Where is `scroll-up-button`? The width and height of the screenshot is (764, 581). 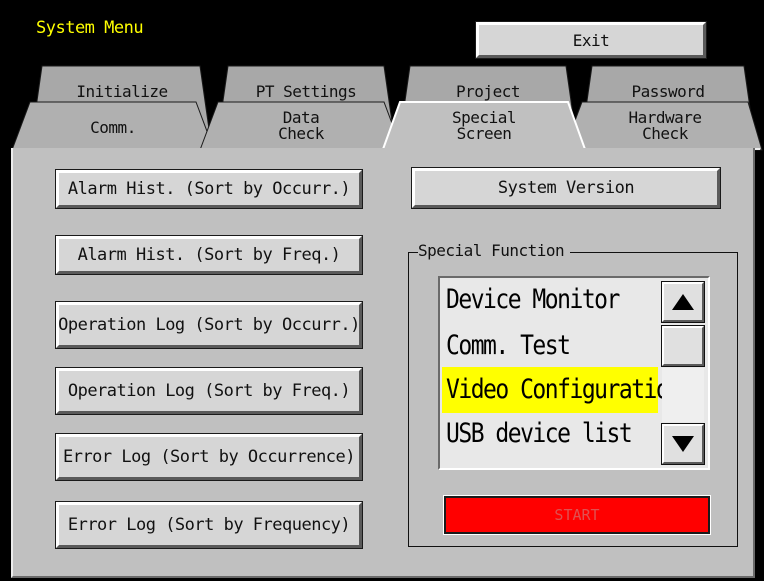 scroll-up-button is located at coordinates (683, 302).